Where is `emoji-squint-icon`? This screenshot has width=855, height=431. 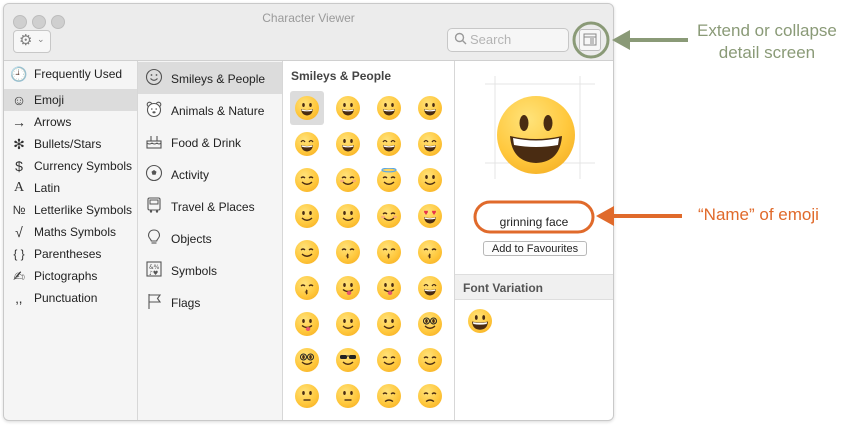 emoji-squint-icon is located at coordinates (430, 288).